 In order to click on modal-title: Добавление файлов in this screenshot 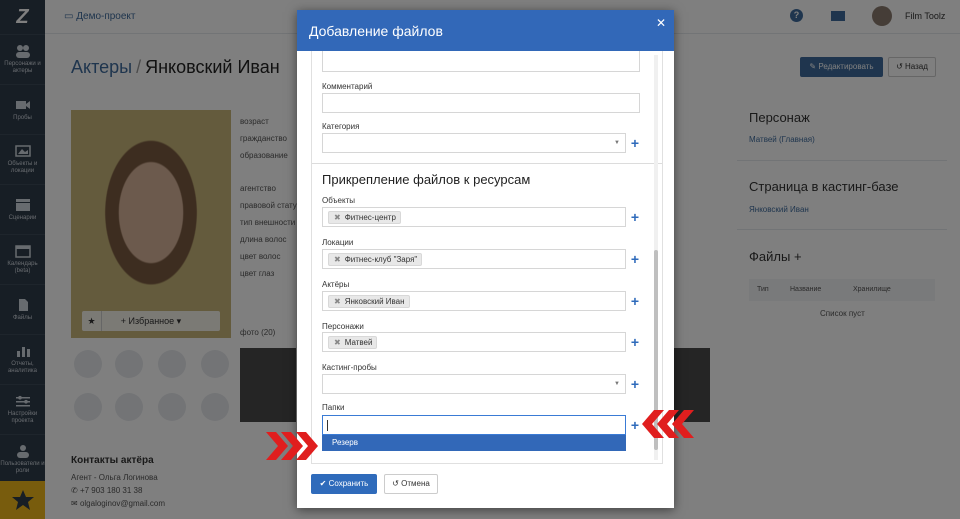, I will do `click(376, 31)`.